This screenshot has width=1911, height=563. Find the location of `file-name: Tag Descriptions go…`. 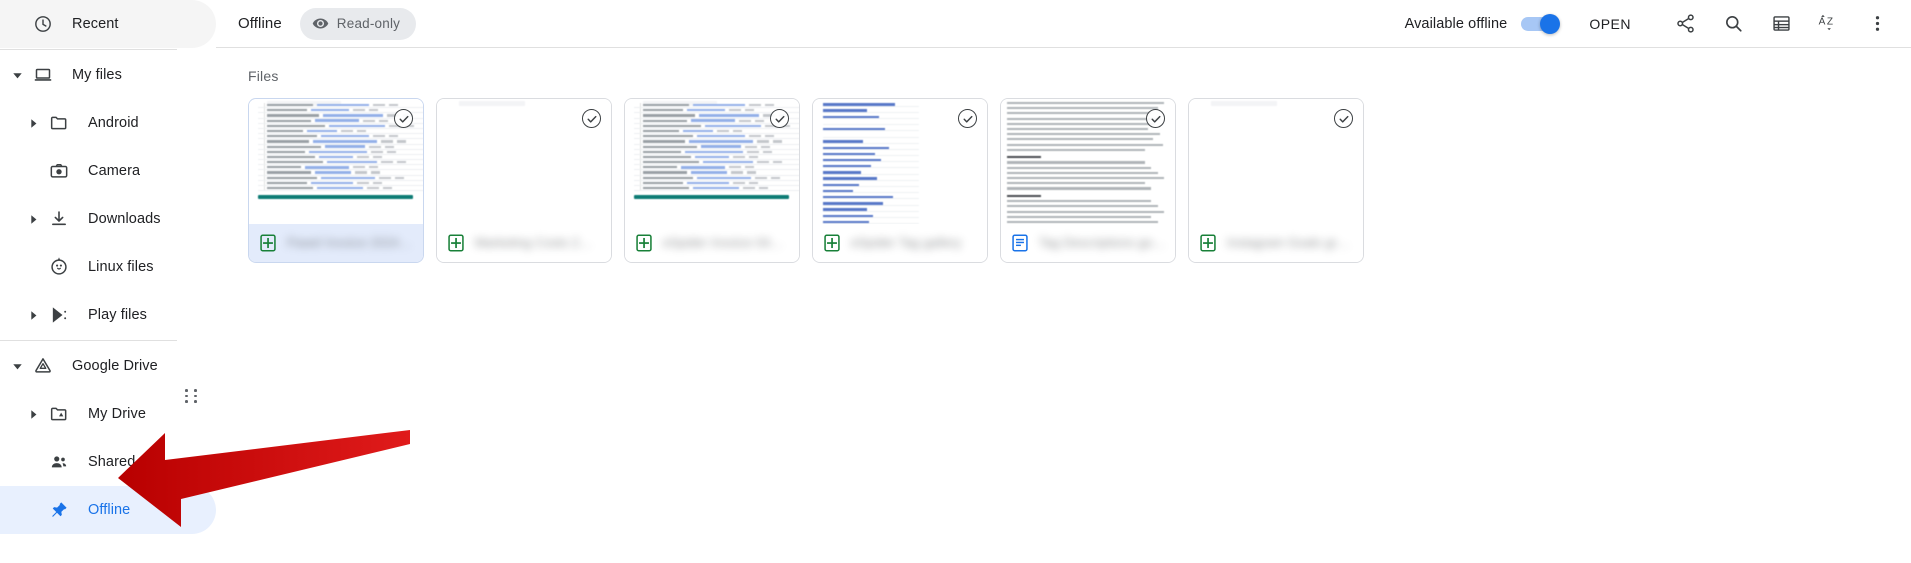

file-name: Tag Descriptions go… is located at coordinates (1102, 243).